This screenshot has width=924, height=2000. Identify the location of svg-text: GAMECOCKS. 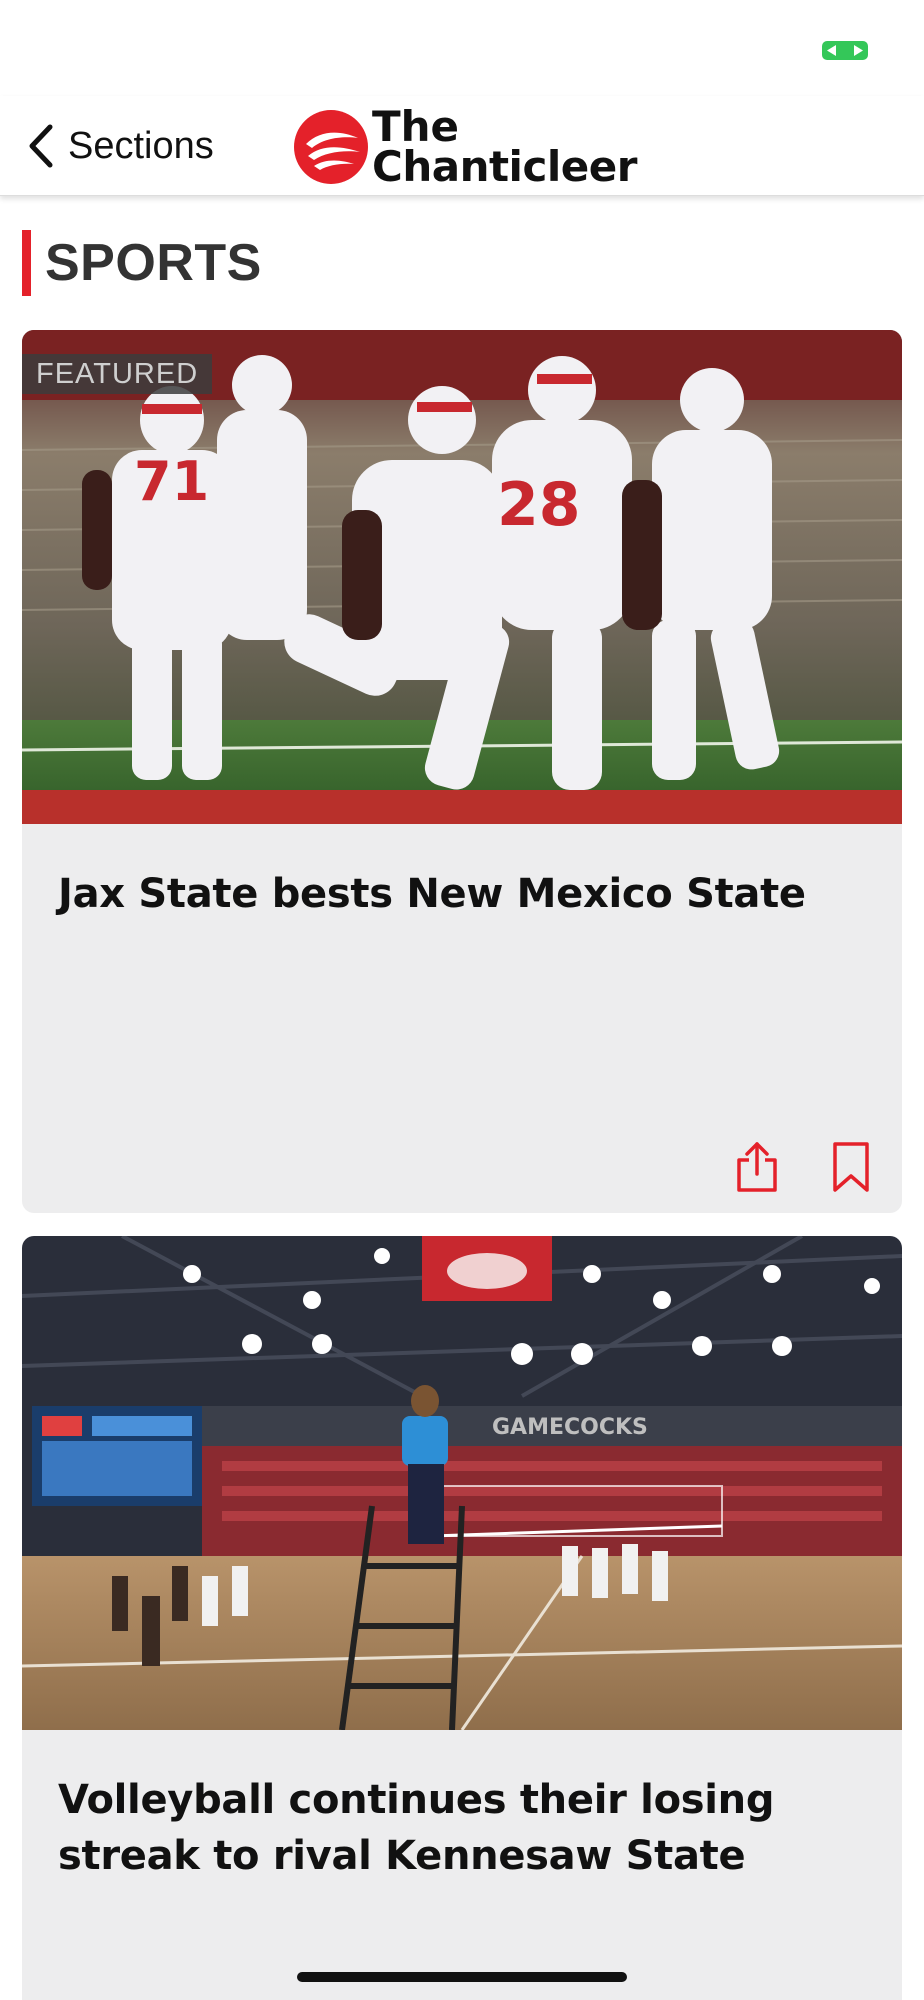
(570, 1427).